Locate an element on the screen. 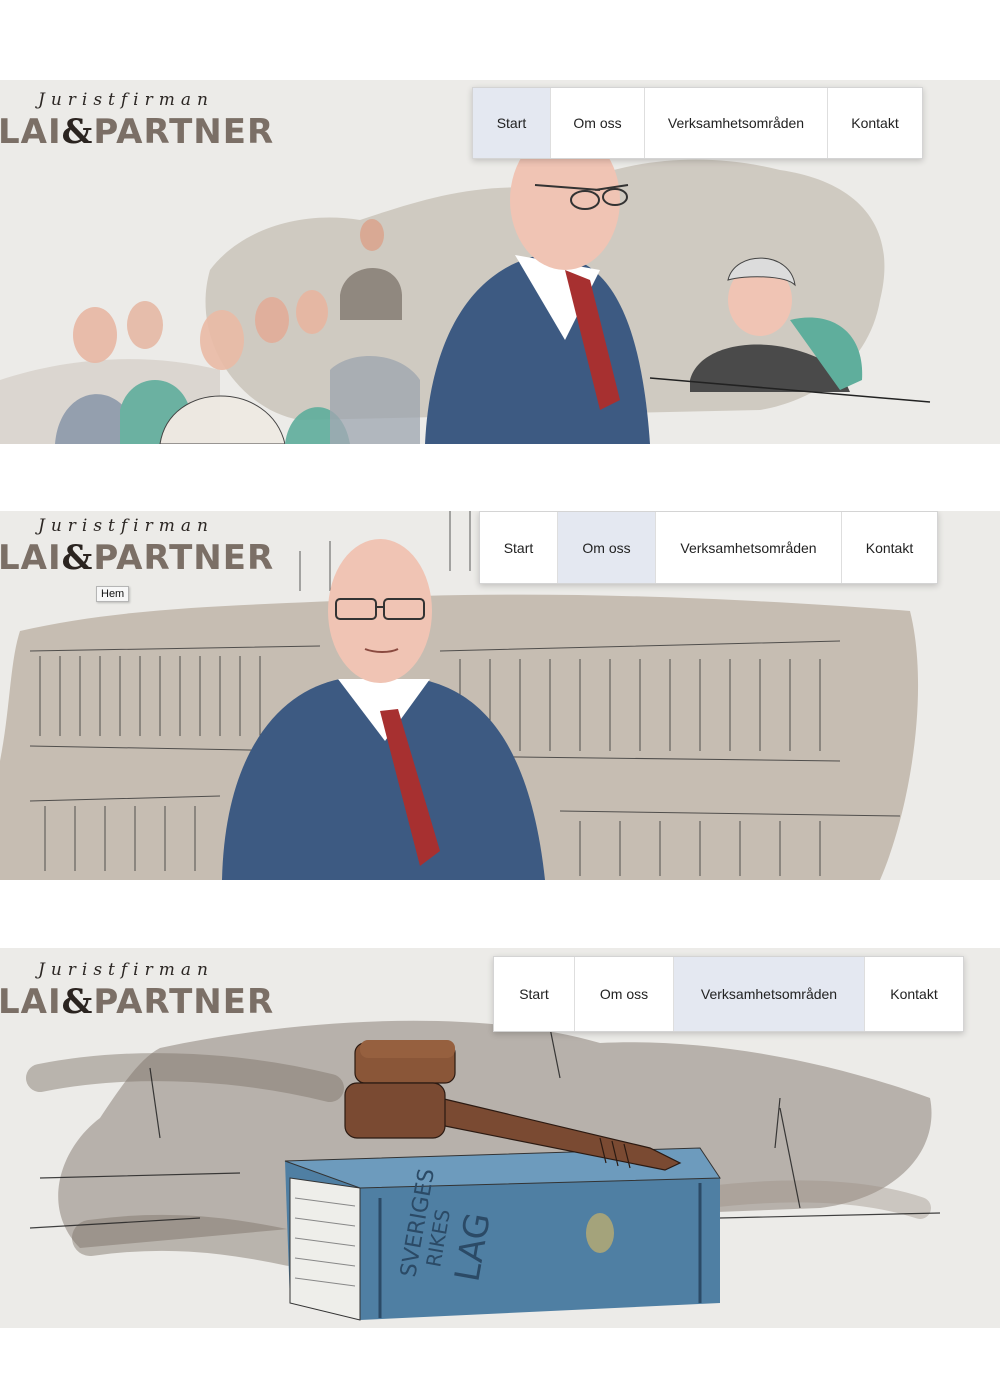 The width and height of the screenshot is (1000, 1400). home-tooltip: Hem is located at coordinates (113, 594).